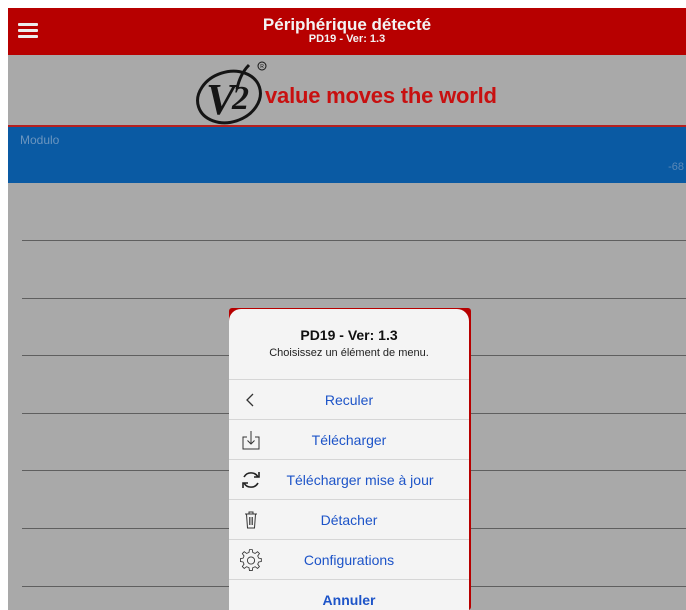 The image size is (686, 610). Describe the element at coordinates (347, 155) in the screenshot. I see `module-row: Modulo -68` at that location.